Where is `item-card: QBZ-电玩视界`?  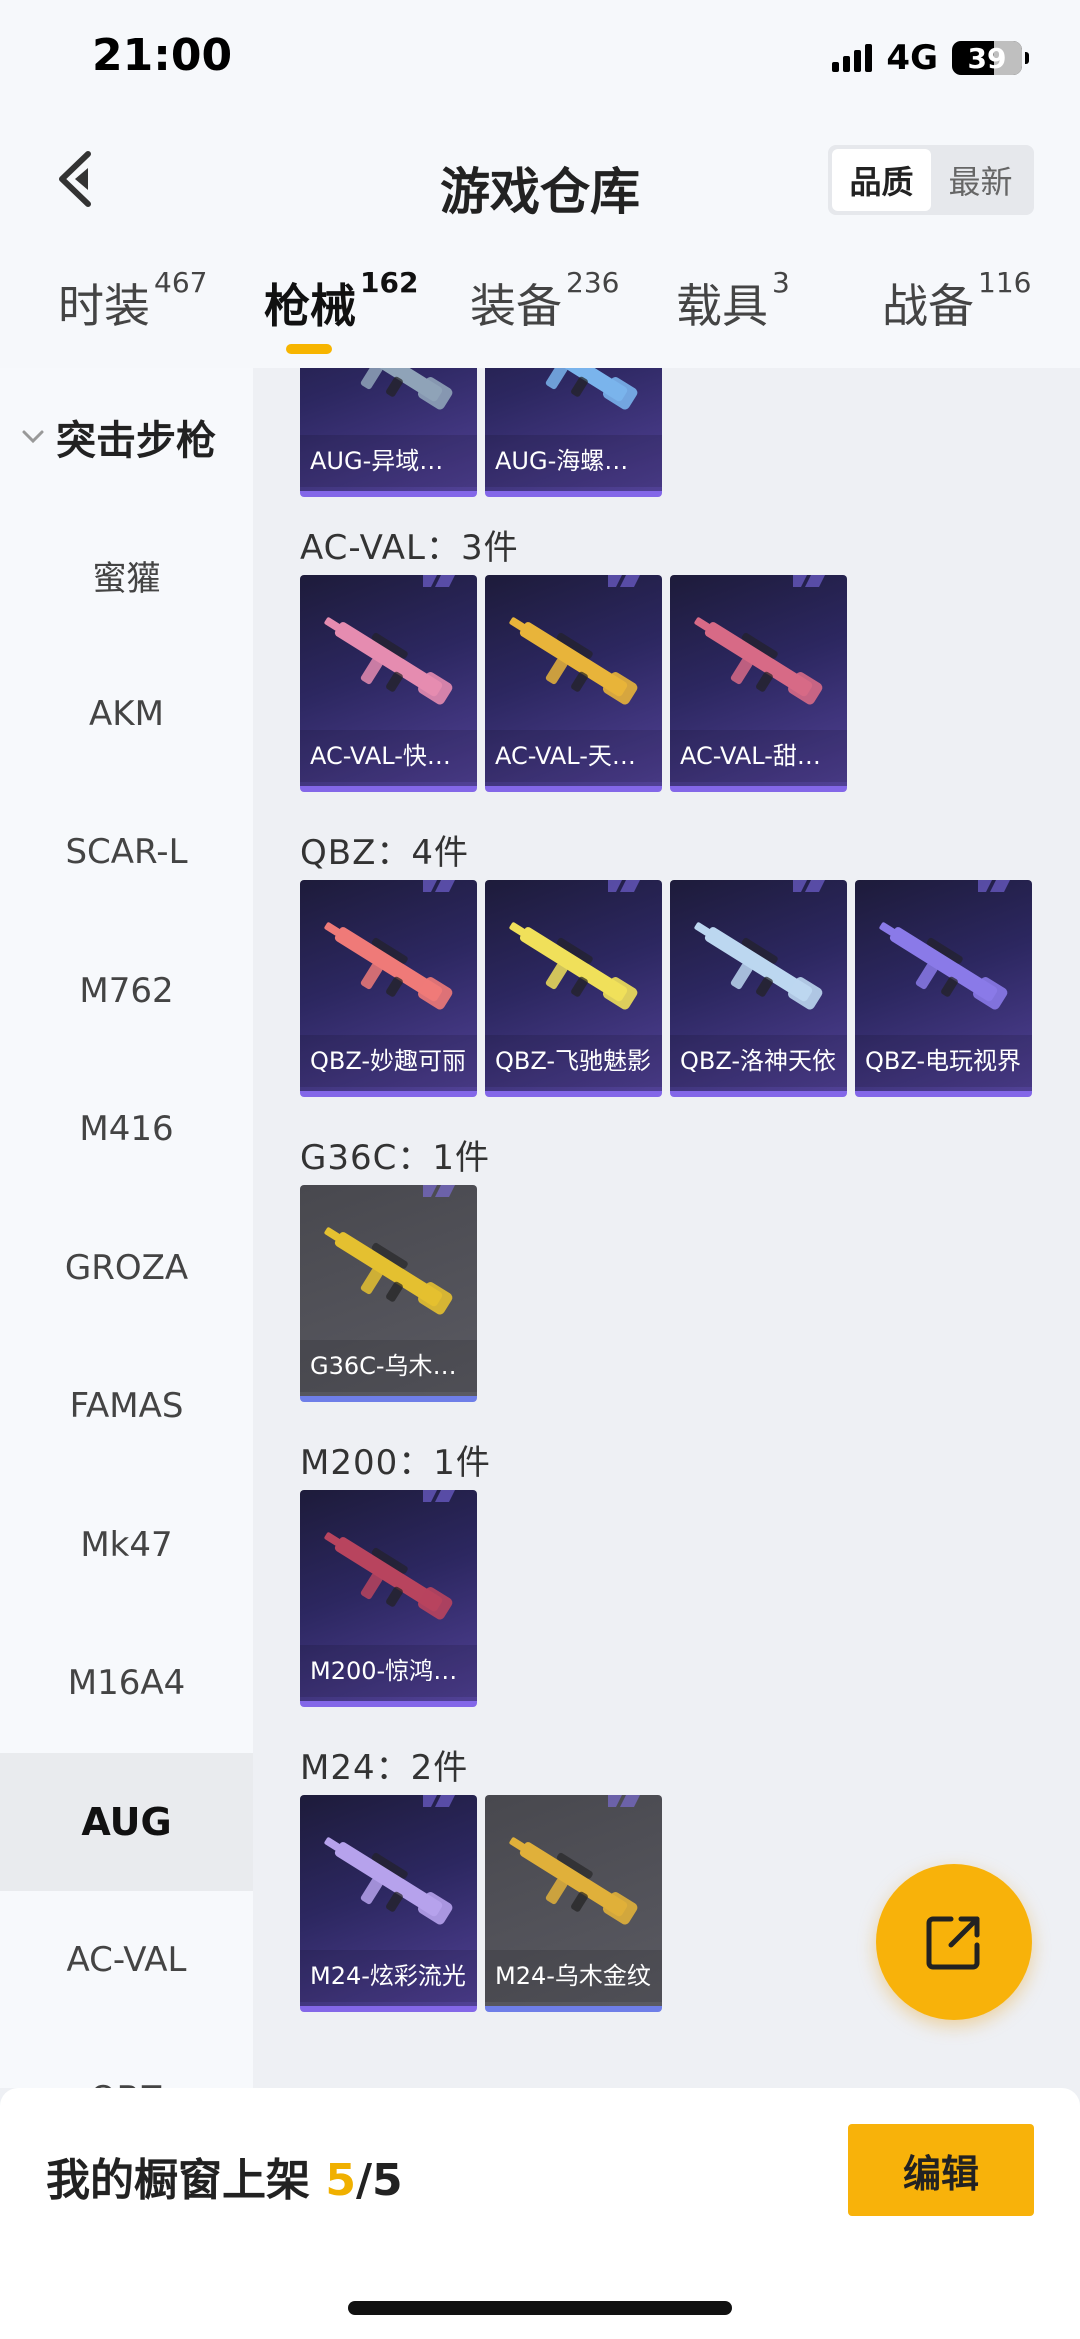
item-card: QBZ-电玩视界 is located at coordinates (943, 988).